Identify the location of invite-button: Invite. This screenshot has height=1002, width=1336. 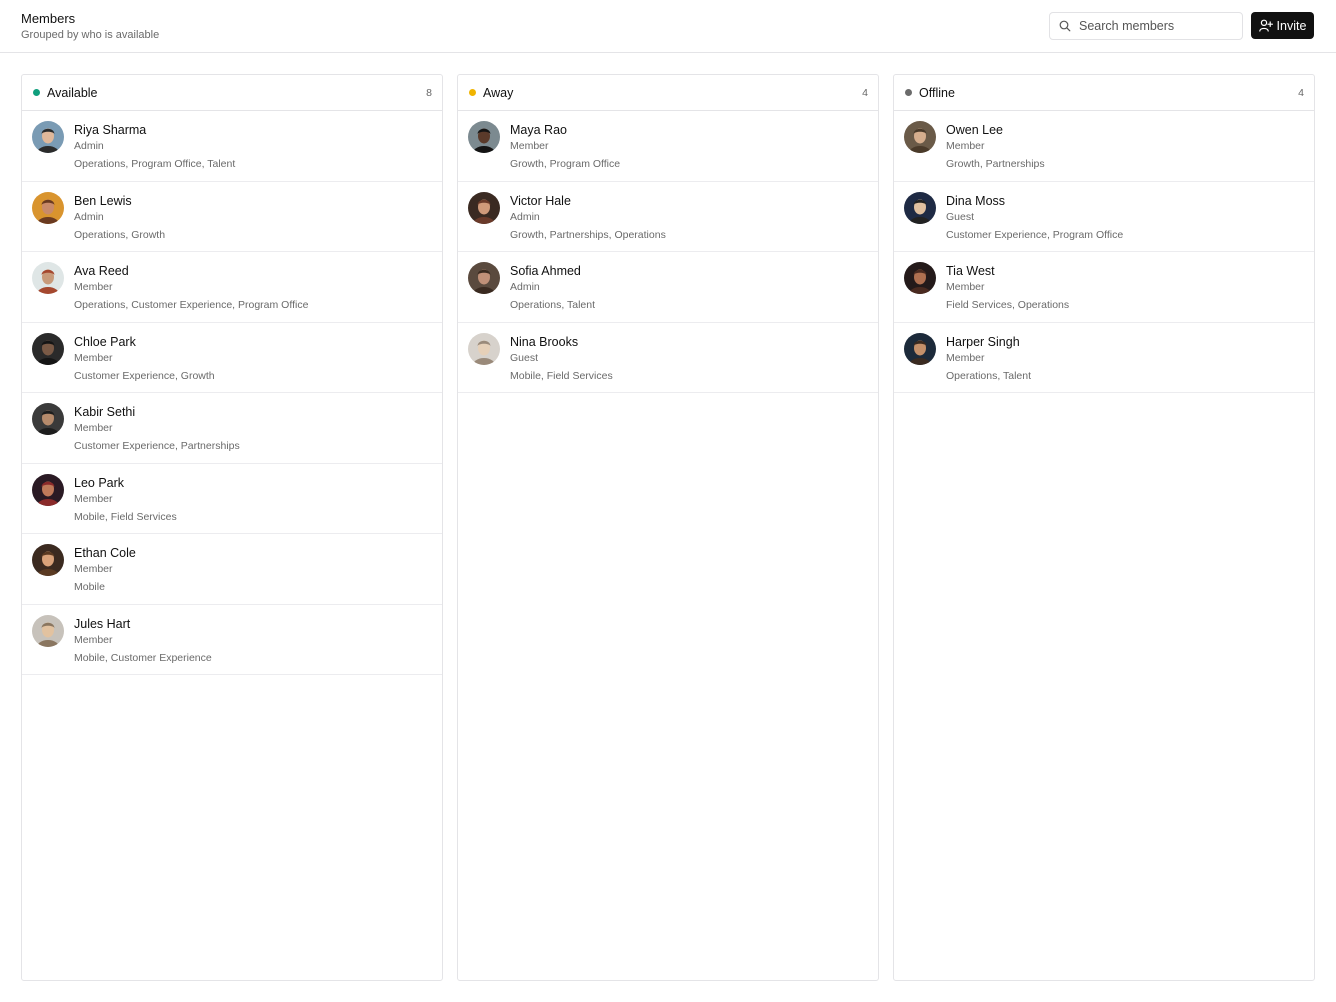
(1282, 25).